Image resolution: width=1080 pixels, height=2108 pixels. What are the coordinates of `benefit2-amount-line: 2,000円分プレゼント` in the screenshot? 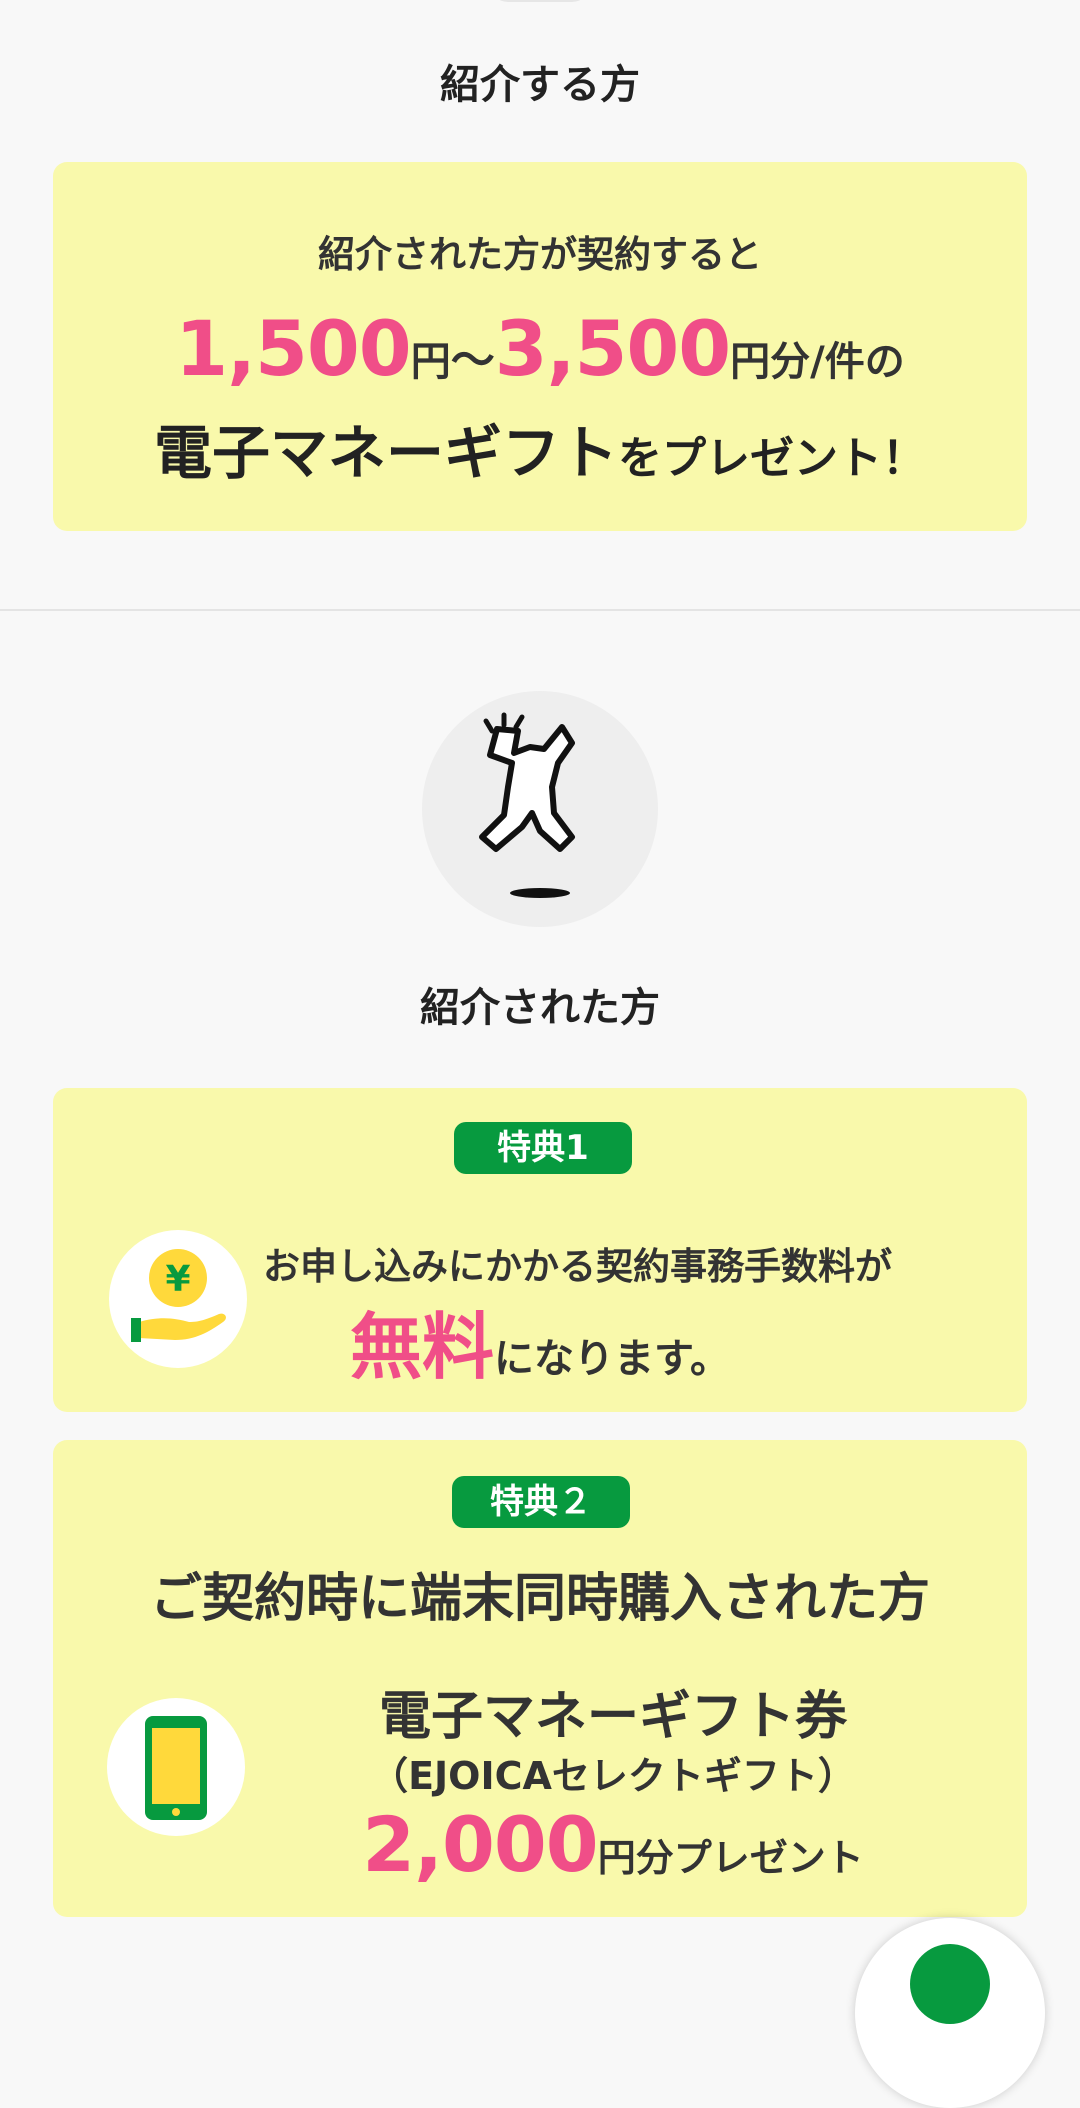 It's located at (613, 1844).